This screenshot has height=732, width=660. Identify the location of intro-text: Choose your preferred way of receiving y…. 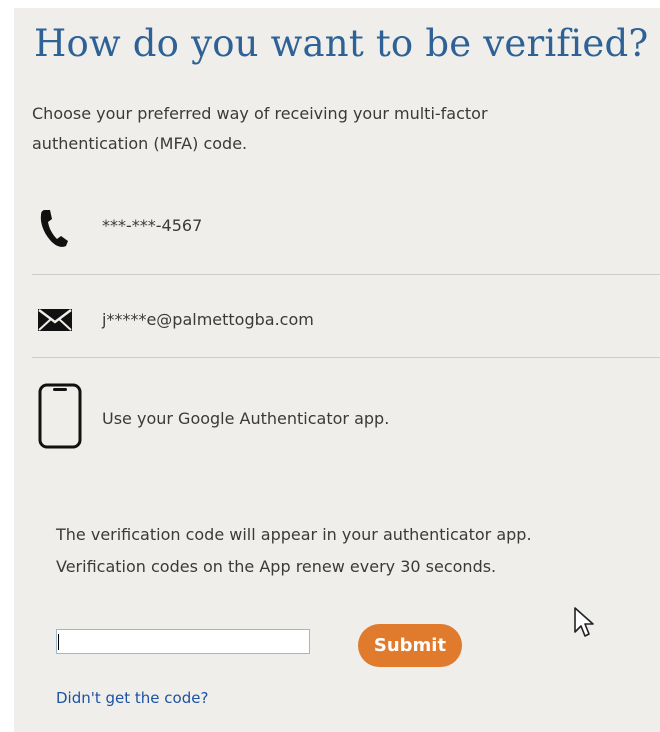
(260, 128).